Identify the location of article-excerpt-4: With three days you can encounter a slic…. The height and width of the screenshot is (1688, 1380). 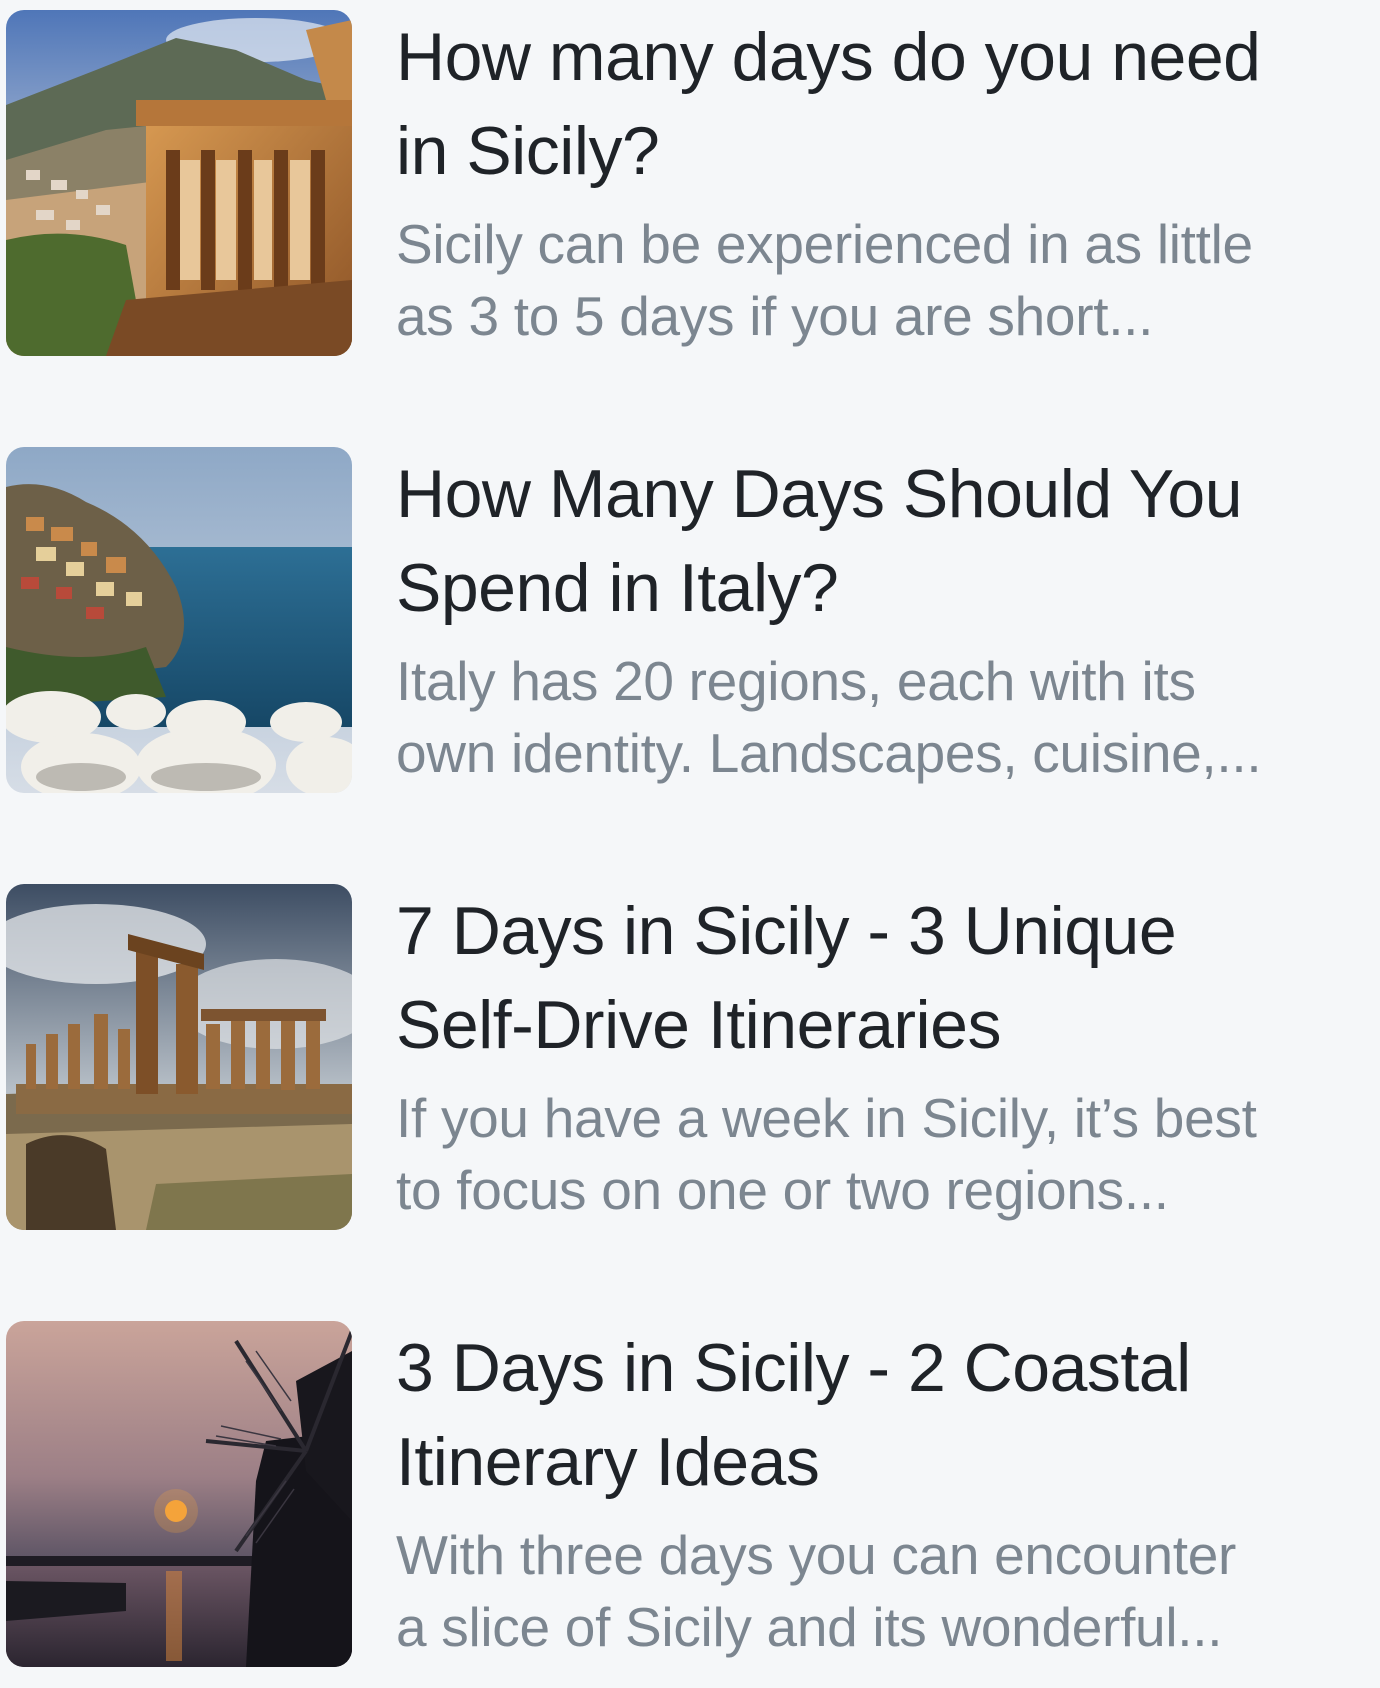
(816, 1591).